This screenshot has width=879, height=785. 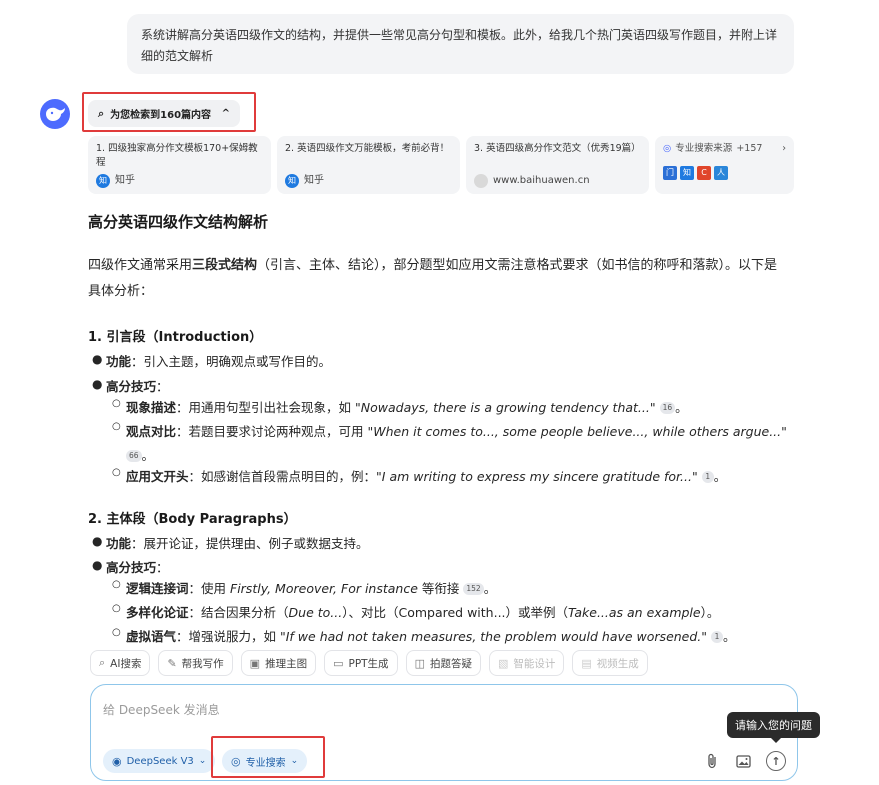 What do you see at coordinates (704, 148) in the screenshot?
I see `more-sources-label: 专业搜索来源` at bounding box center [704, 148].